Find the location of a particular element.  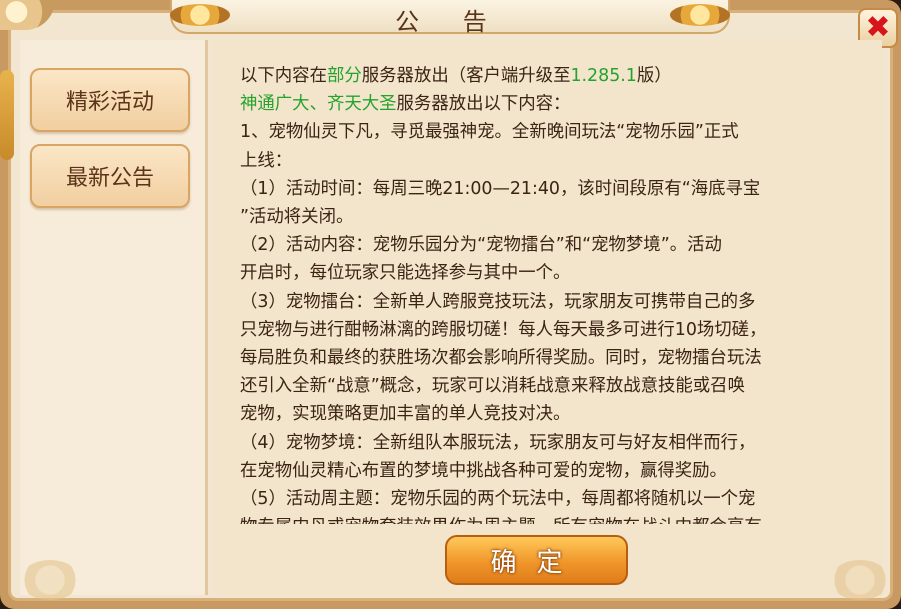

announcement-line: 以下内容在部分服务器放出（客户端升级至1.285.1版） is located at coordinates (547, 76).